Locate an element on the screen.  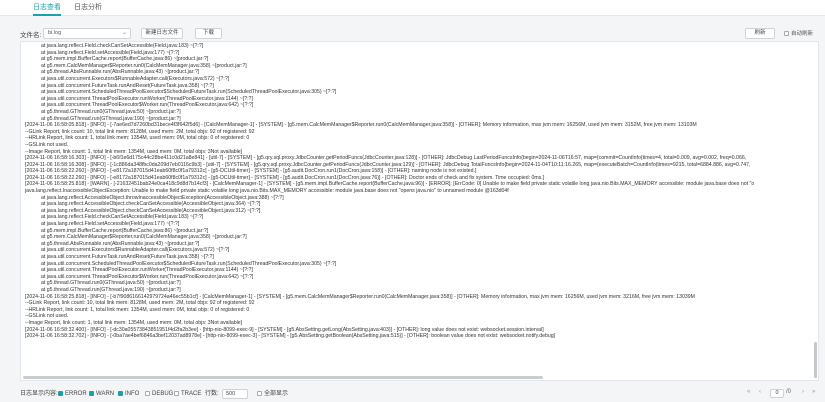
show-all-toggle: 全部显示 is located at coordinates (272, 394).